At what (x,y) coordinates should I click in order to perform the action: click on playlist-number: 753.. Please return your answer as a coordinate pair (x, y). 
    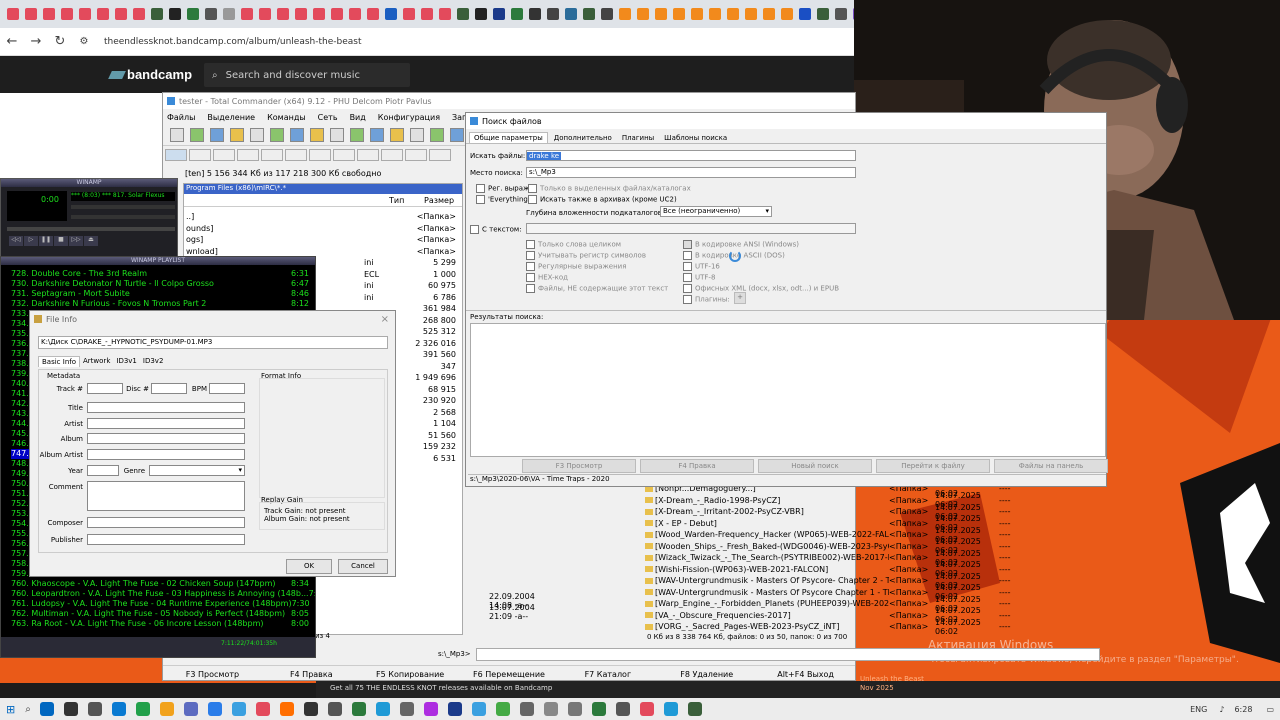
    Looking at the image, I should click on (20, 514).